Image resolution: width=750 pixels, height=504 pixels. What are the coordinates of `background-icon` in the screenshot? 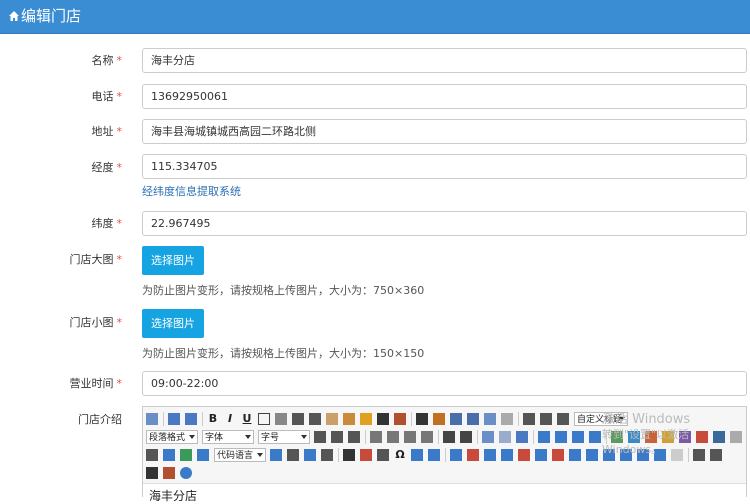 It's located at (293, 455).